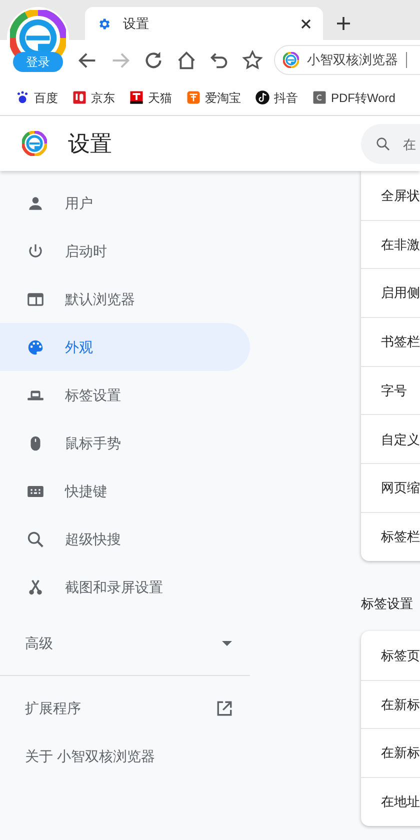  What do you see at coordinates (125, 251) in the screenshot?
I see `sidebar-item: 启动时` at bounding box center [125, 251].